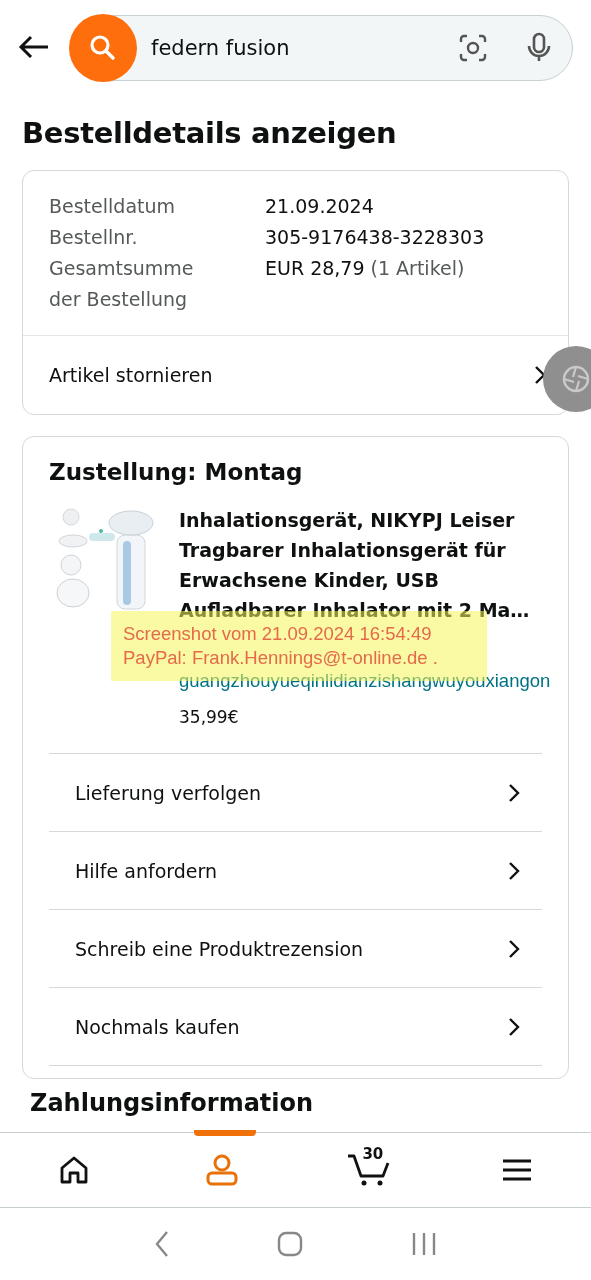 Image resolution: width=591 pixels, height=1280 pixels. What do you see at coordinates (373, 681) in the screenshot?
I see `seller-link: guangzhouyueqinlidianzishangwuyouxiangon` at bounding box center [373, 681].